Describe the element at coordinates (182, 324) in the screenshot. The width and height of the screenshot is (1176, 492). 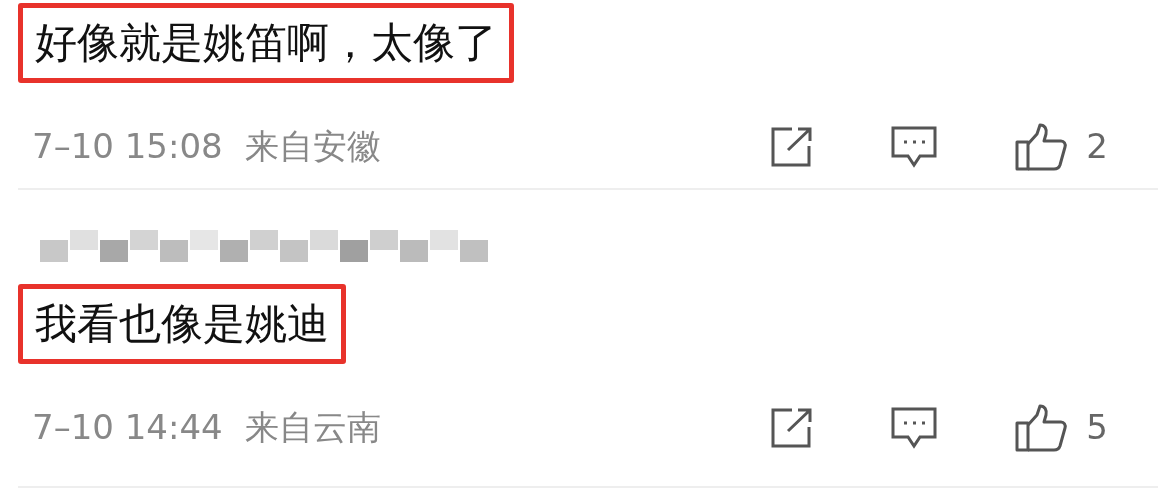
I see `comment-text: 我看也像是姚迪` at that location.